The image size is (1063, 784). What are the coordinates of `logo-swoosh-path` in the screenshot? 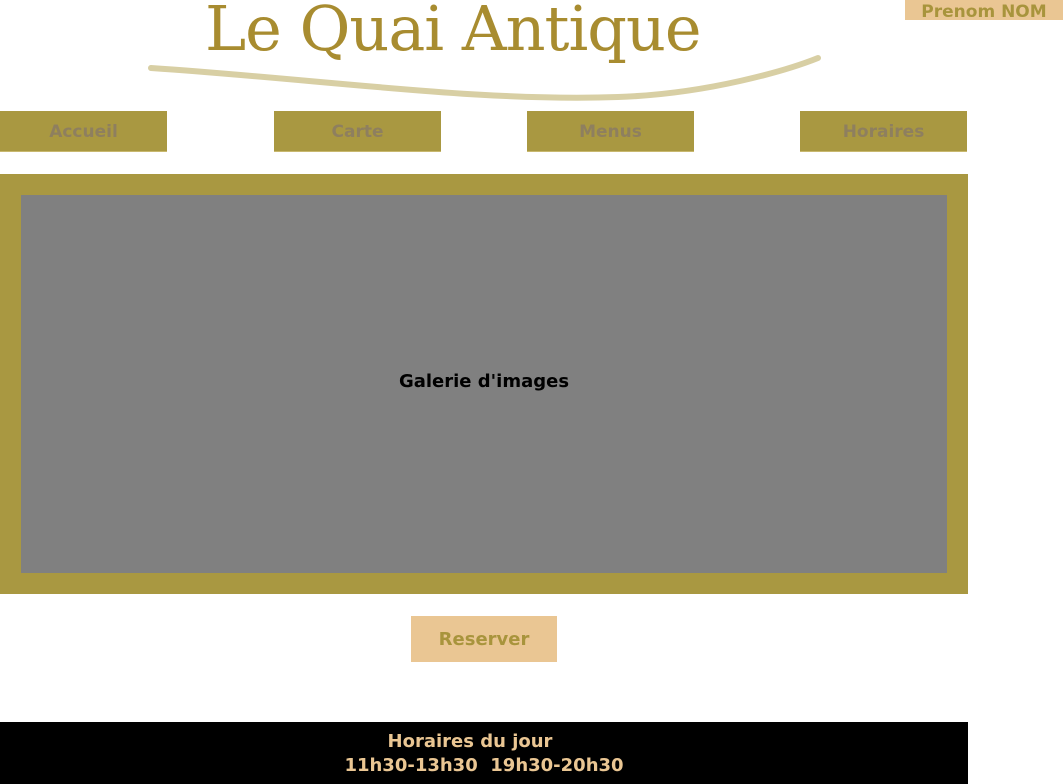 It's located at (484, 78).